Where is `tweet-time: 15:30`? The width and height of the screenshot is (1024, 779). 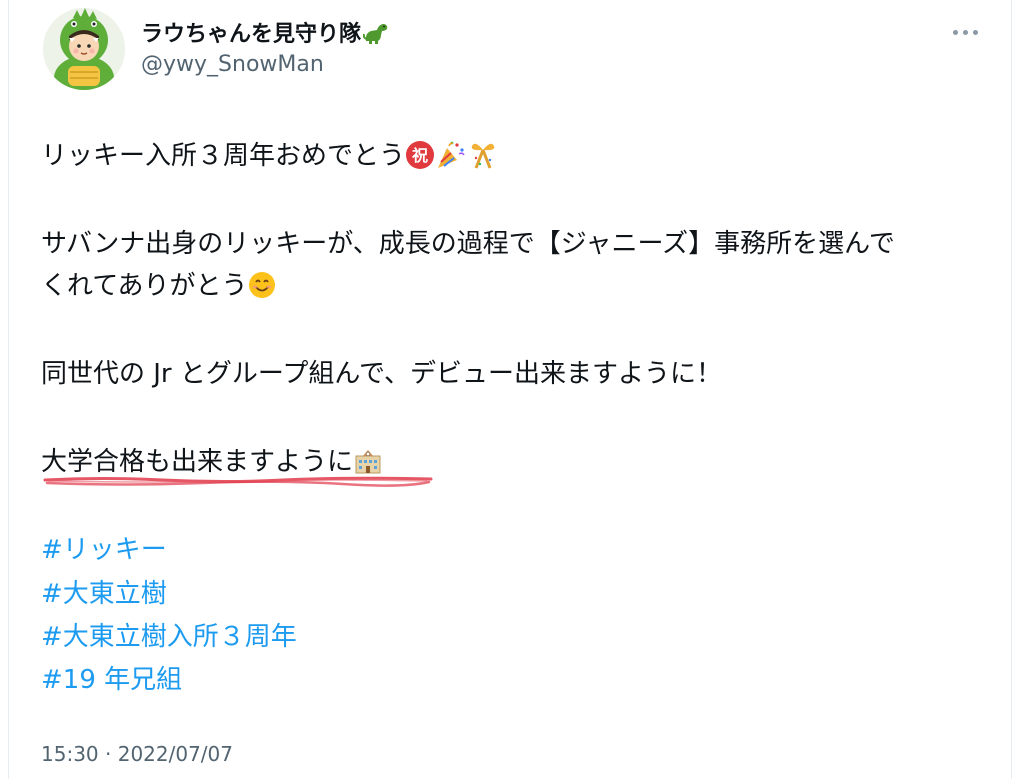
tweet-time: 15:30 is located at coordinates (70, 754).